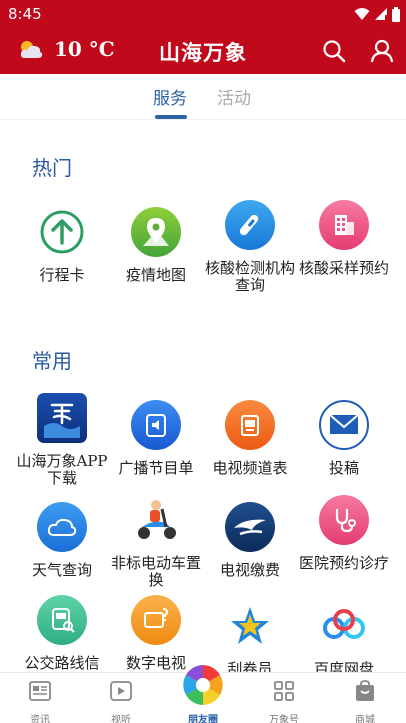 The height and width of the screenshot is (723, 406). What do you see at coordinates (250, 468) in the screenshot?
I see `service-label: 电视频道表` at bounding box center [250, 468].